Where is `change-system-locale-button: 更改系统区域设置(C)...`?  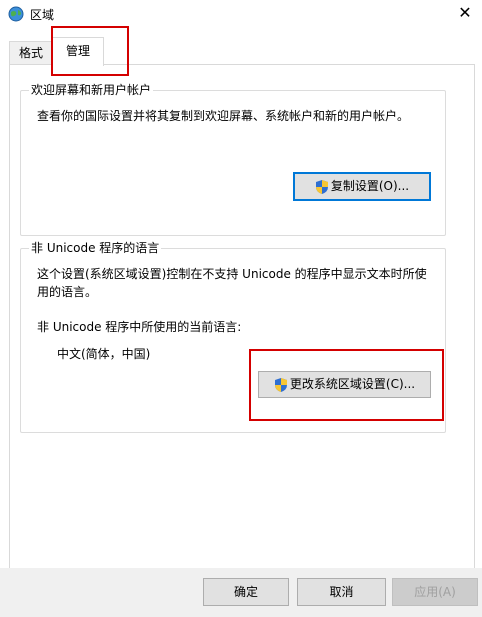 change-system-locale-button: 更改系统区域设置(C)... is located at coordinates (344, 384).